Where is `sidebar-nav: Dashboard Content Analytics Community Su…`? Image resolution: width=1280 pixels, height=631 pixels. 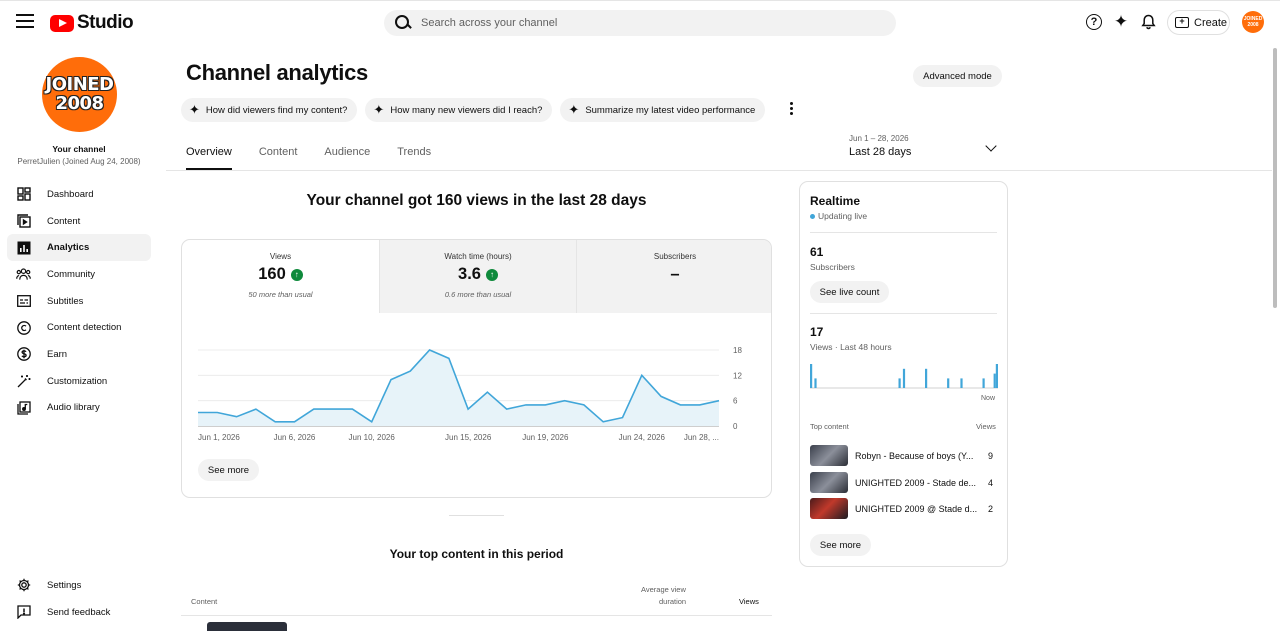 sidebar-nav: Dashboard Content Analytics Community Su… is located at coordinates (79, 301).